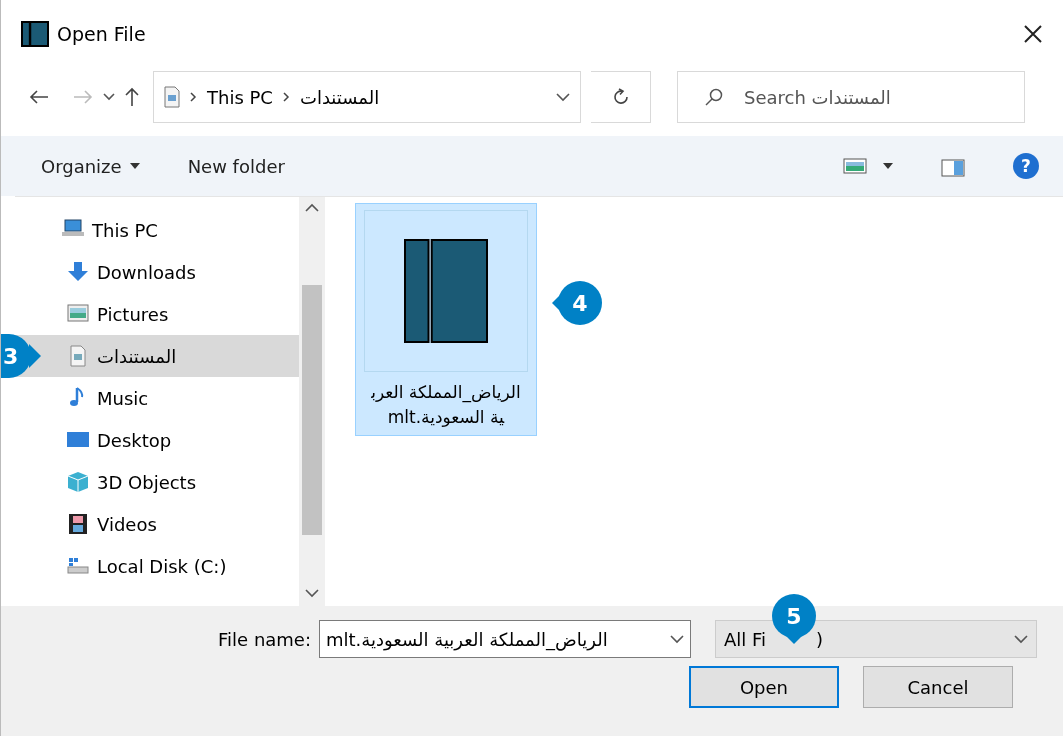 The height and width of the screenshot is (736, 1063). I want to click on help-button: ?, so click(1026, 166).